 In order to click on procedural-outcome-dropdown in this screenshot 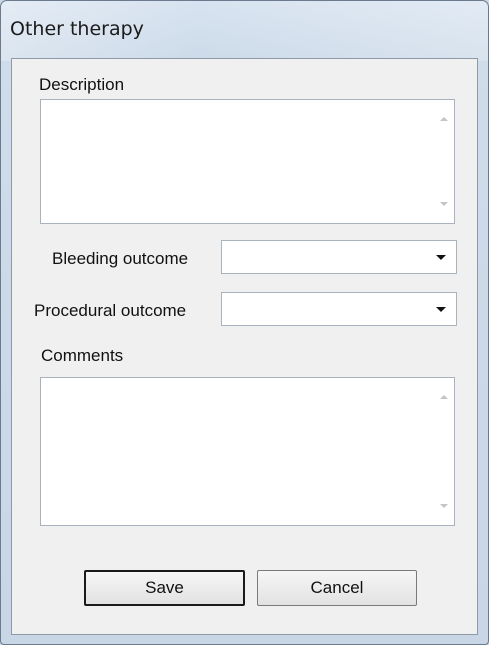, I will do `click(339, 309)`.